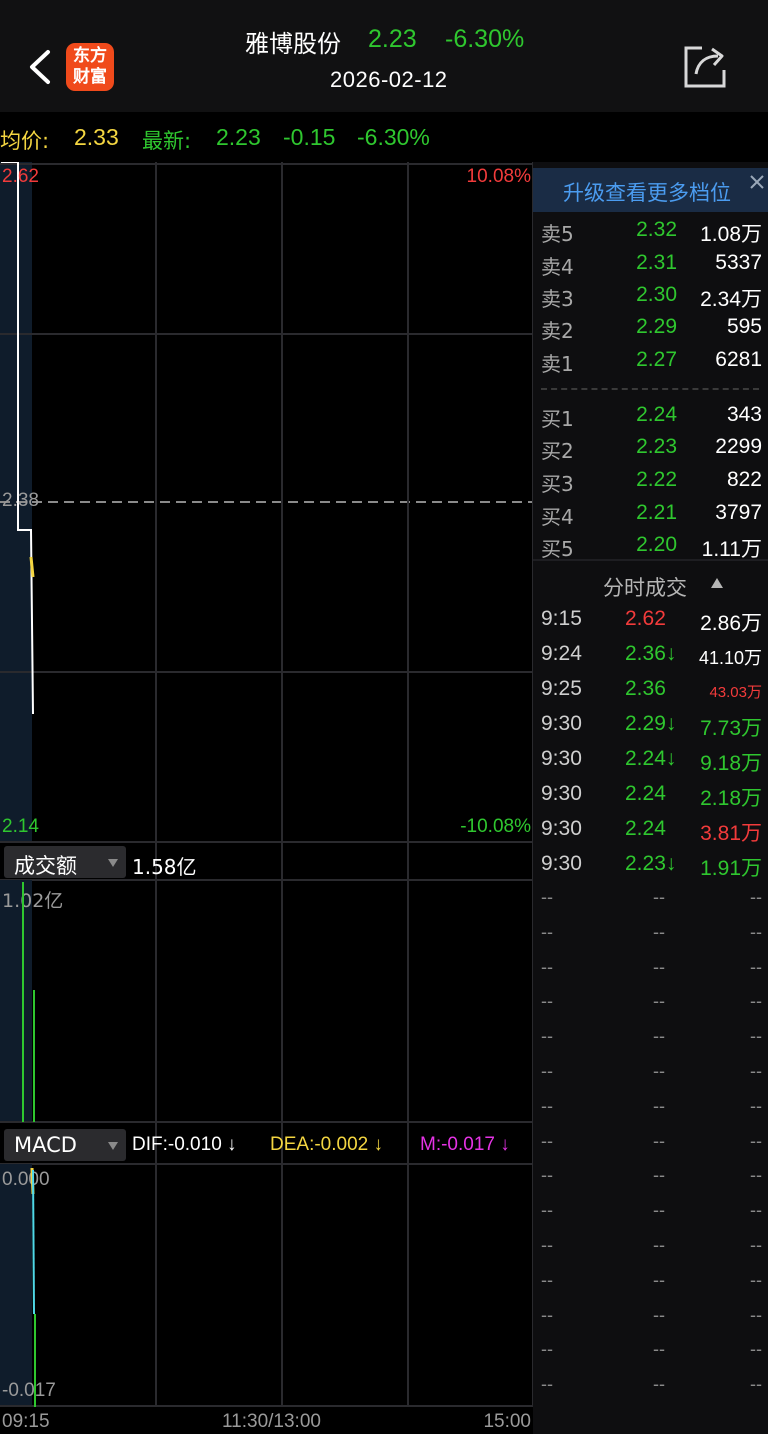 This screenshot has width=768, height=1434. I want to click on bid-volume: 343, so click(744, 414).